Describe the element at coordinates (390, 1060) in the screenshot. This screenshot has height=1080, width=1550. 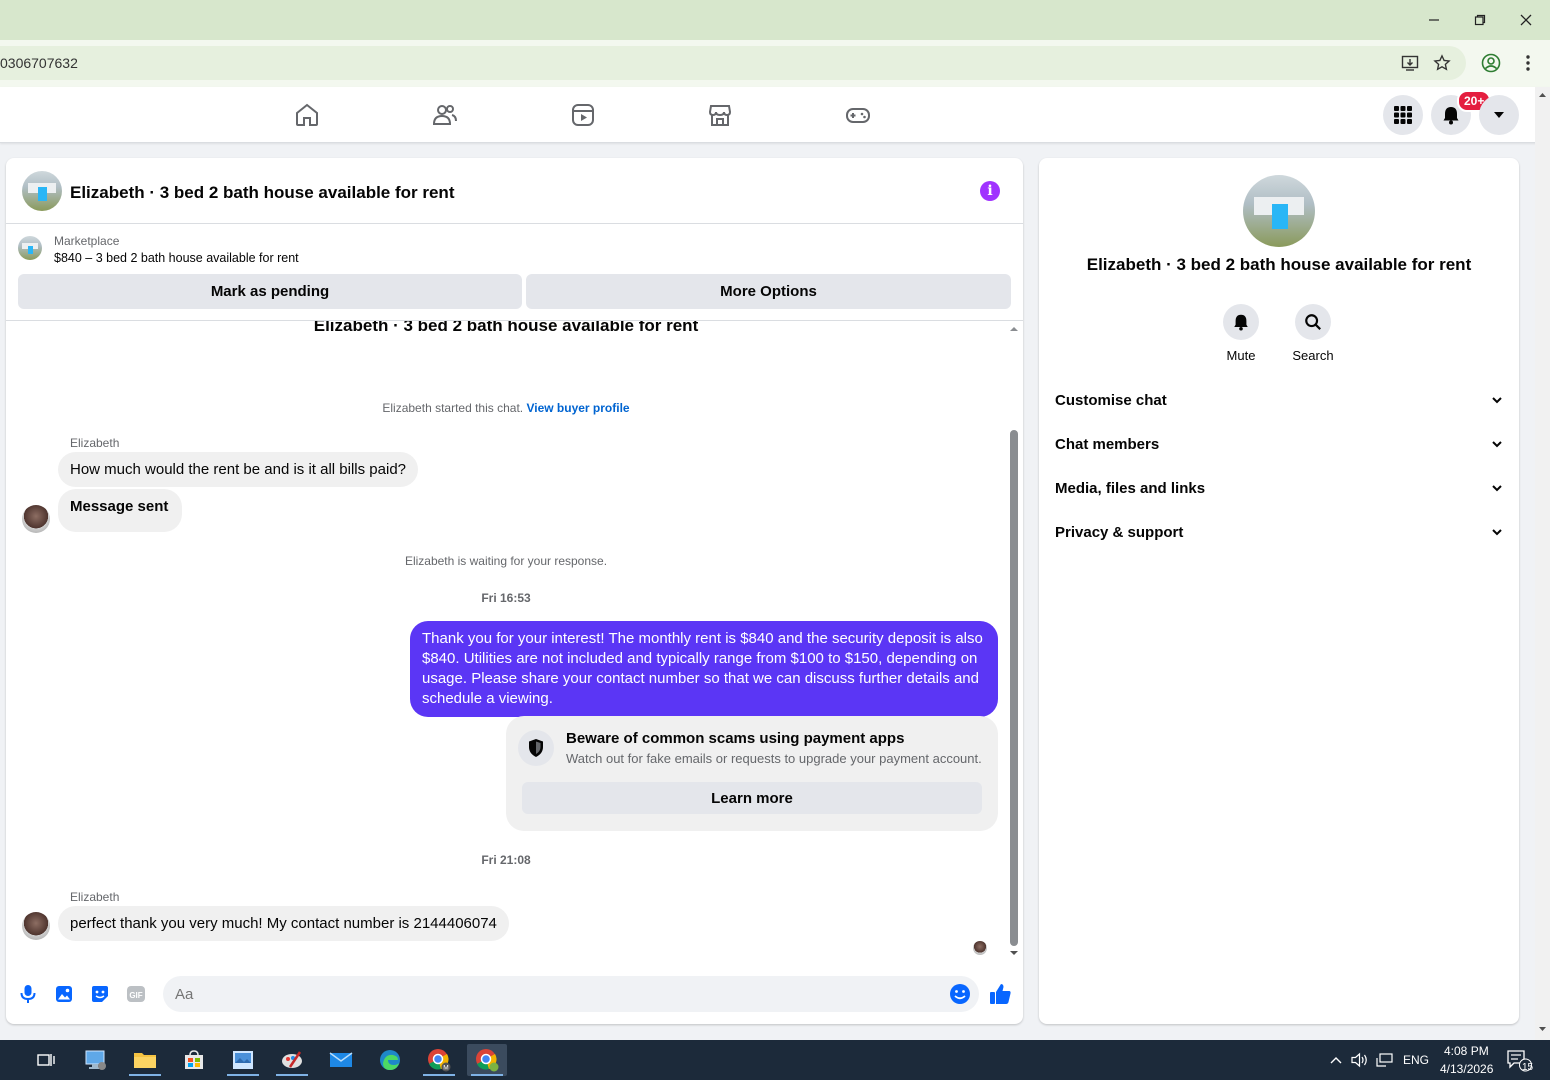
I see `edge-browser-icon` at that location.